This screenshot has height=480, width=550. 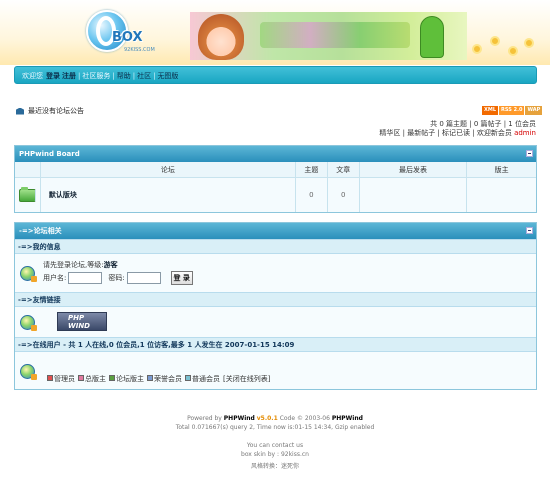 What do you see at coordinates (267, 418) in the screenshot?
I see `version-label: v5.0.1` at bounding box center [267, 418].